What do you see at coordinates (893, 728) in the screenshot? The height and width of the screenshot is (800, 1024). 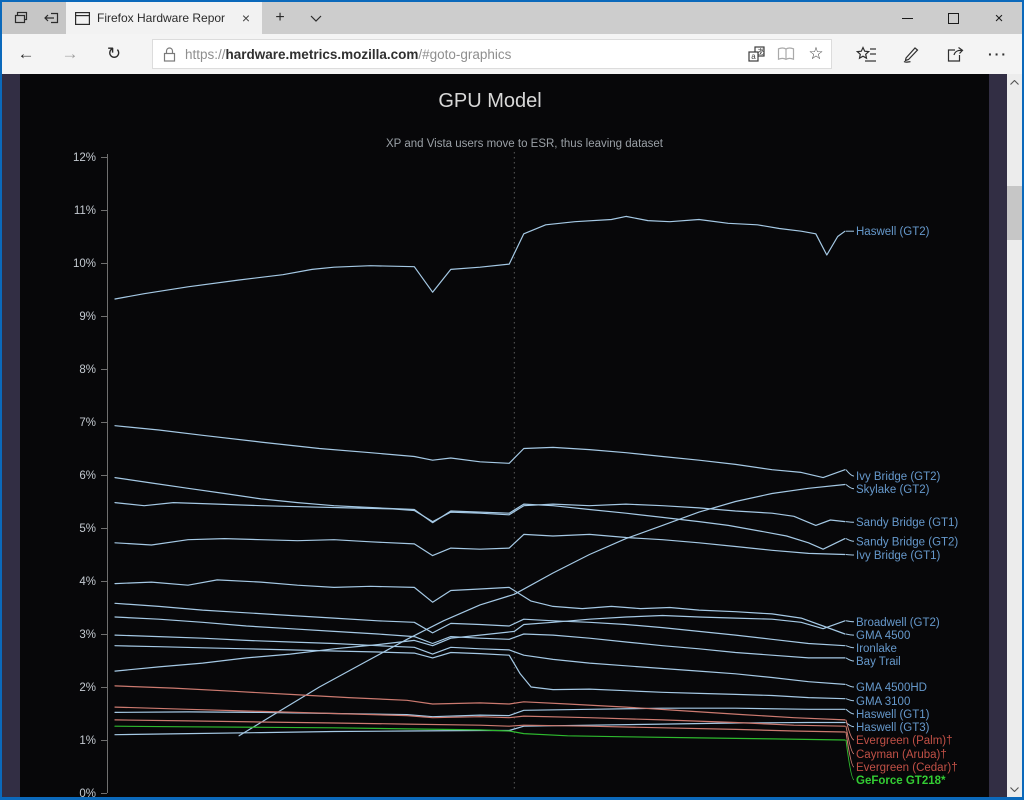 I see `svg-text: Haswell (GT3)` at bounding box center [893, 728].